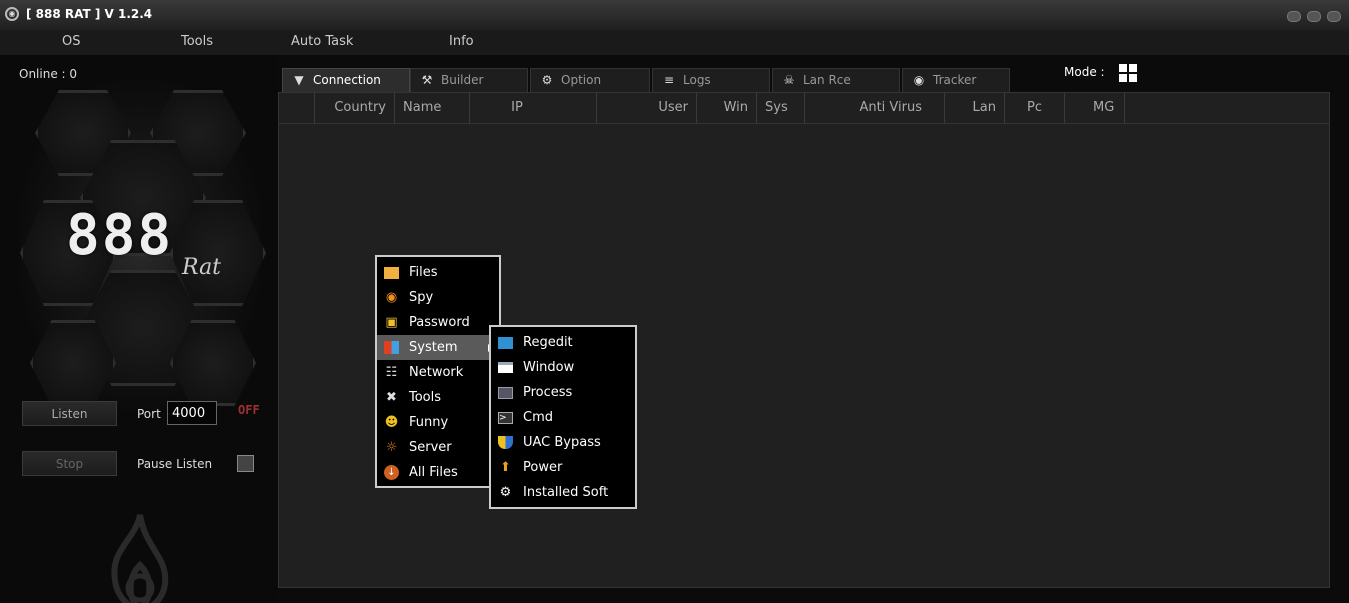 The height and width of the screenshot is (603, 1349). What do you see at coordinates (175, 464) in the screenshot?
I see `pause-listen-label: Pause Listen` at bounding box center [175, 464].